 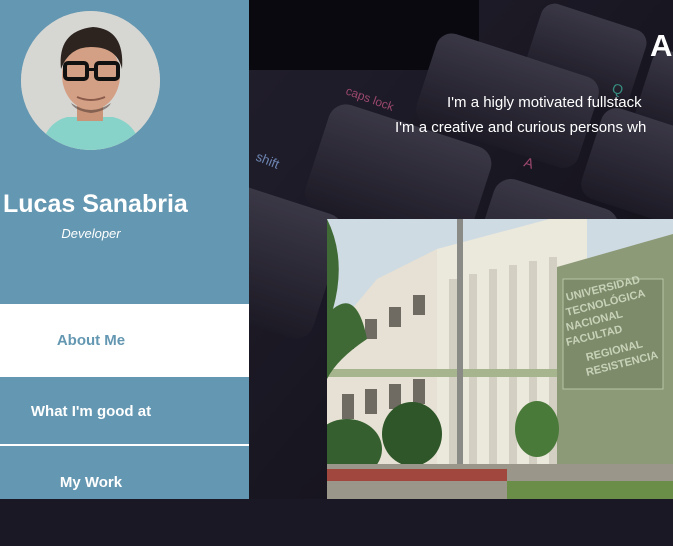 What do you see at coordinates (124, 496) in the screenshot?
I see `nav-item-my-work: My Work` at bounding box center [124, 496].